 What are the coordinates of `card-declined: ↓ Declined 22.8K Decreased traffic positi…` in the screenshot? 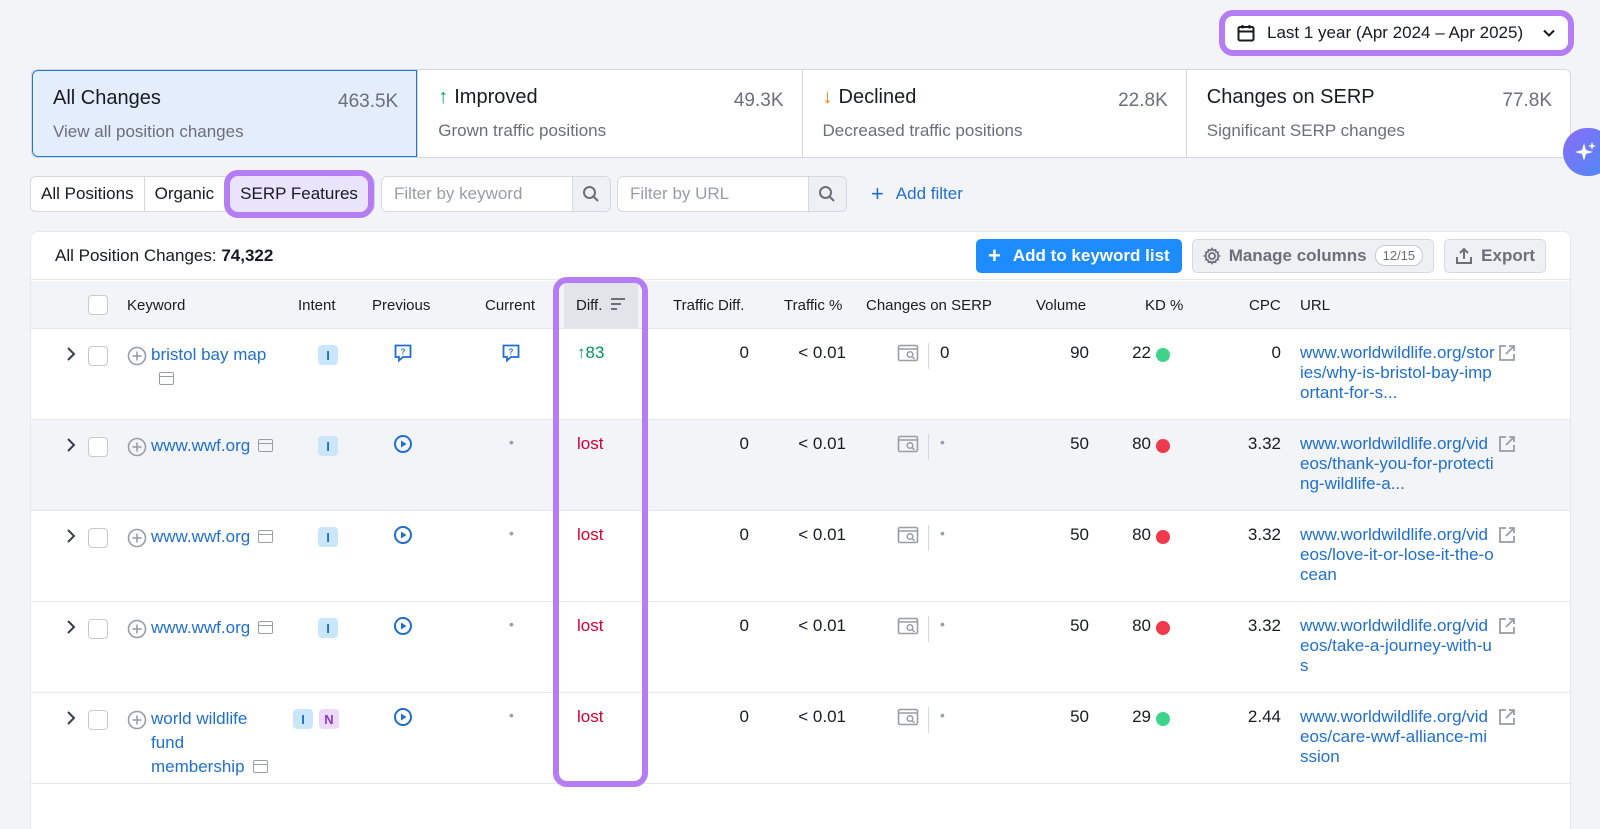 It's located at (993, 113).